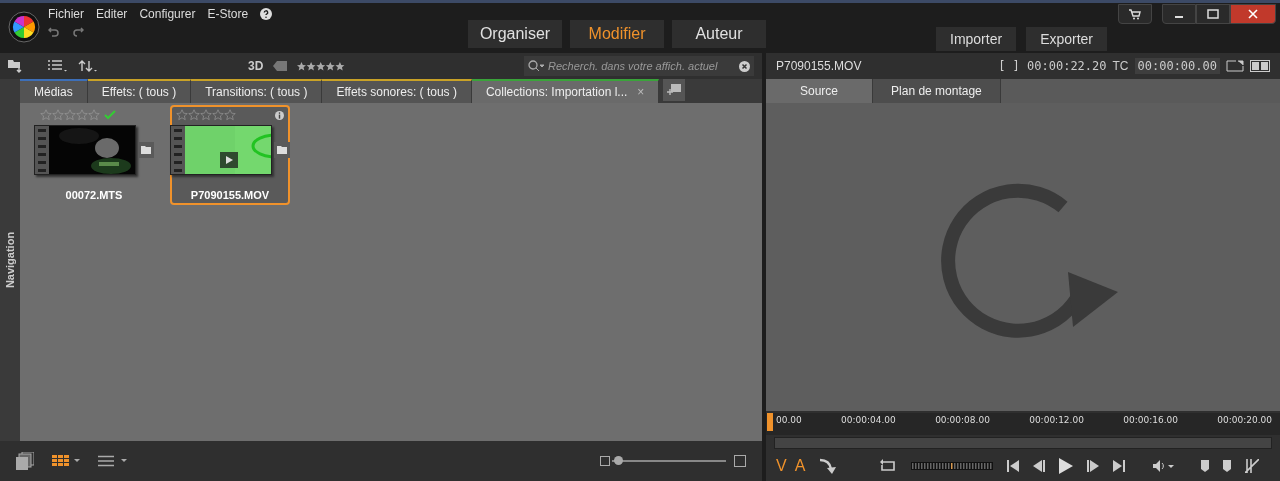 This screenshot has width=1280, height=481. What do you see at coordinates (321, 66) in the screenshot?
I see `star-filter-icon` at bounding box center [321, 66].